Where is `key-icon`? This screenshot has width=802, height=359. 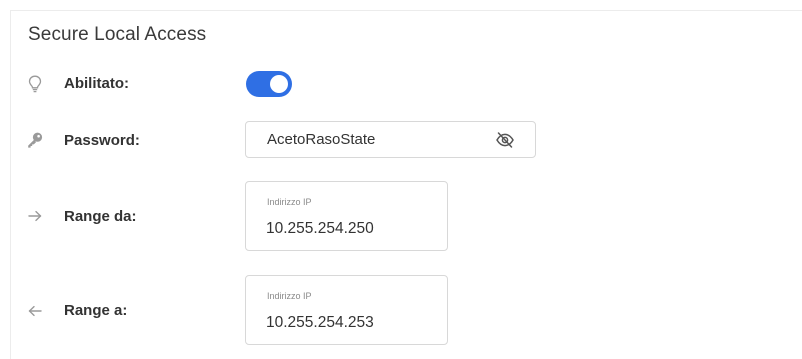
key-icon is located at coordinates (35, 140).